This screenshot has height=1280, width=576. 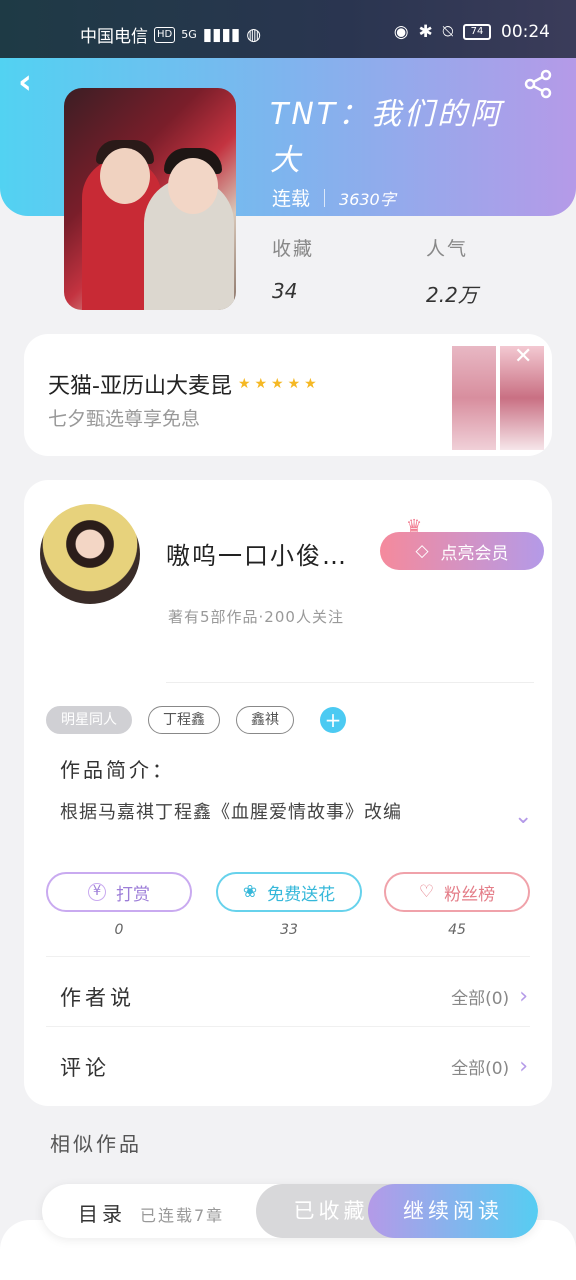 I want to click on tag-item: 丁程鑫, so click(x=184, y=720).